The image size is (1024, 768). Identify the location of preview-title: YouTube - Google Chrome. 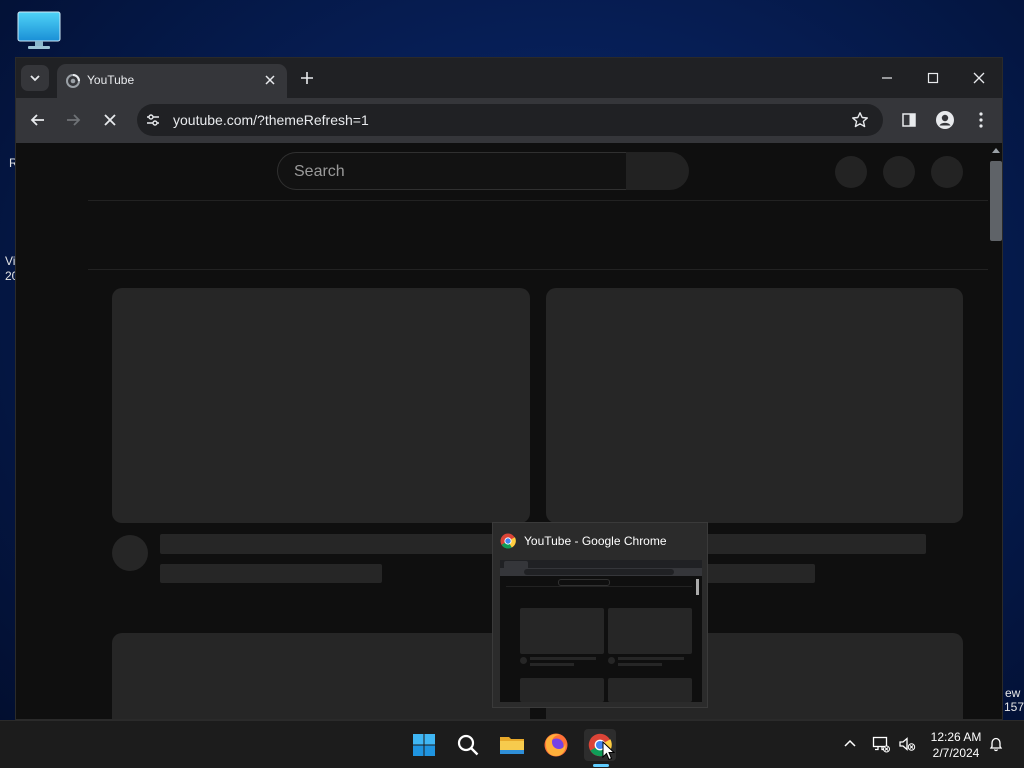
(595, 541).